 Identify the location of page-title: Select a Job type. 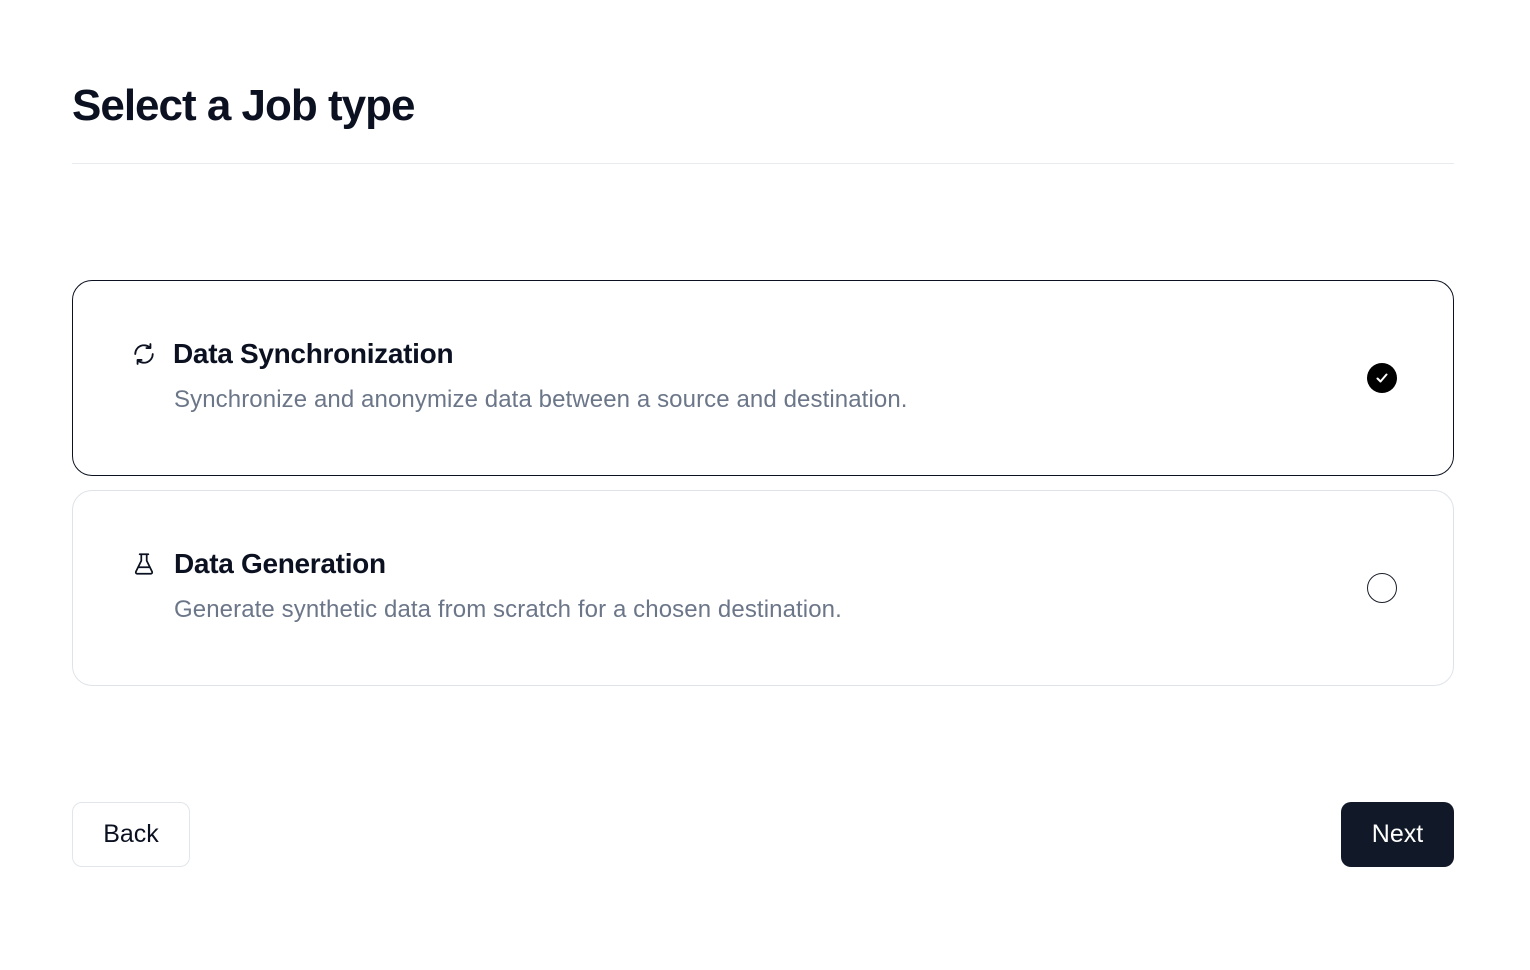
(243, 105).